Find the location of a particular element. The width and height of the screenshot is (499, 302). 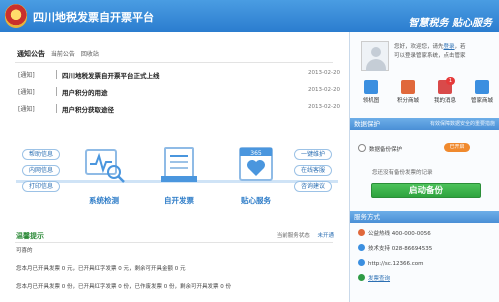

avatar is located at coordinates (375, 56).